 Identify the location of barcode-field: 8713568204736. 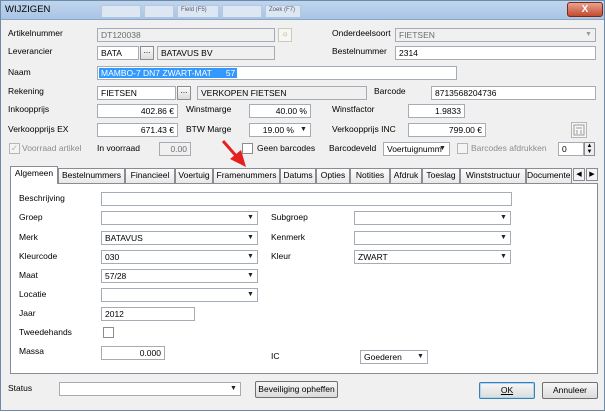
(513, 93).